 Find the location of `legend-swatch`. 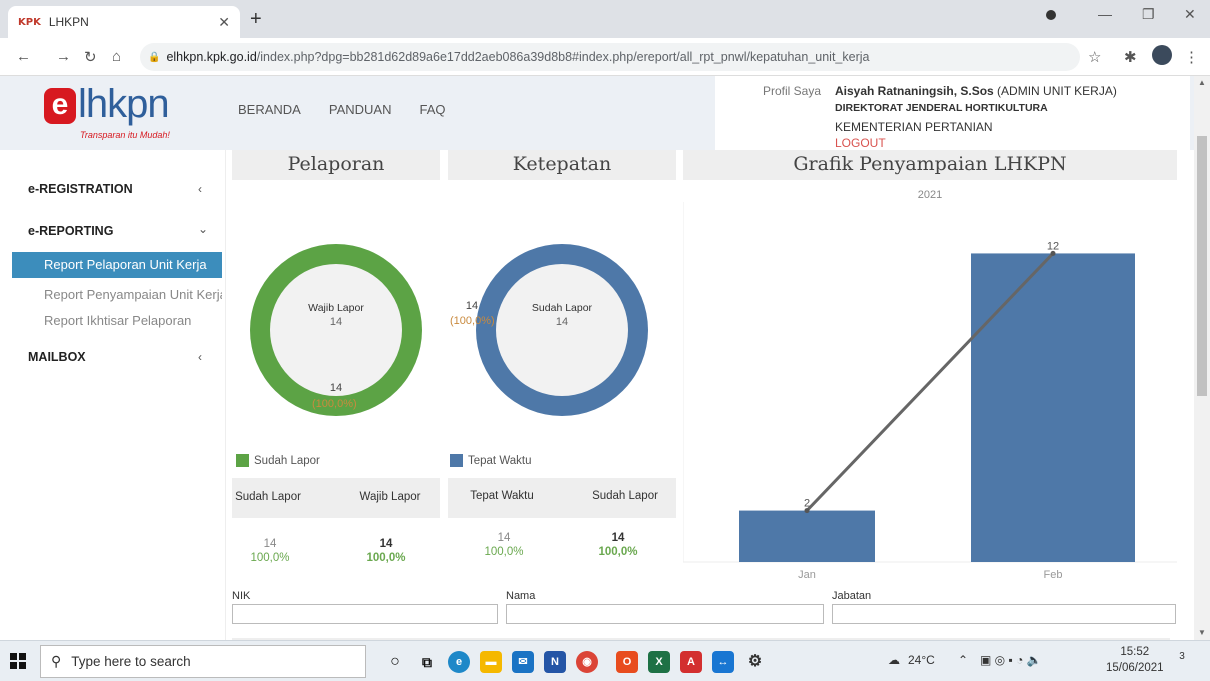

legend-swatch is located at coordinates (242, 460).